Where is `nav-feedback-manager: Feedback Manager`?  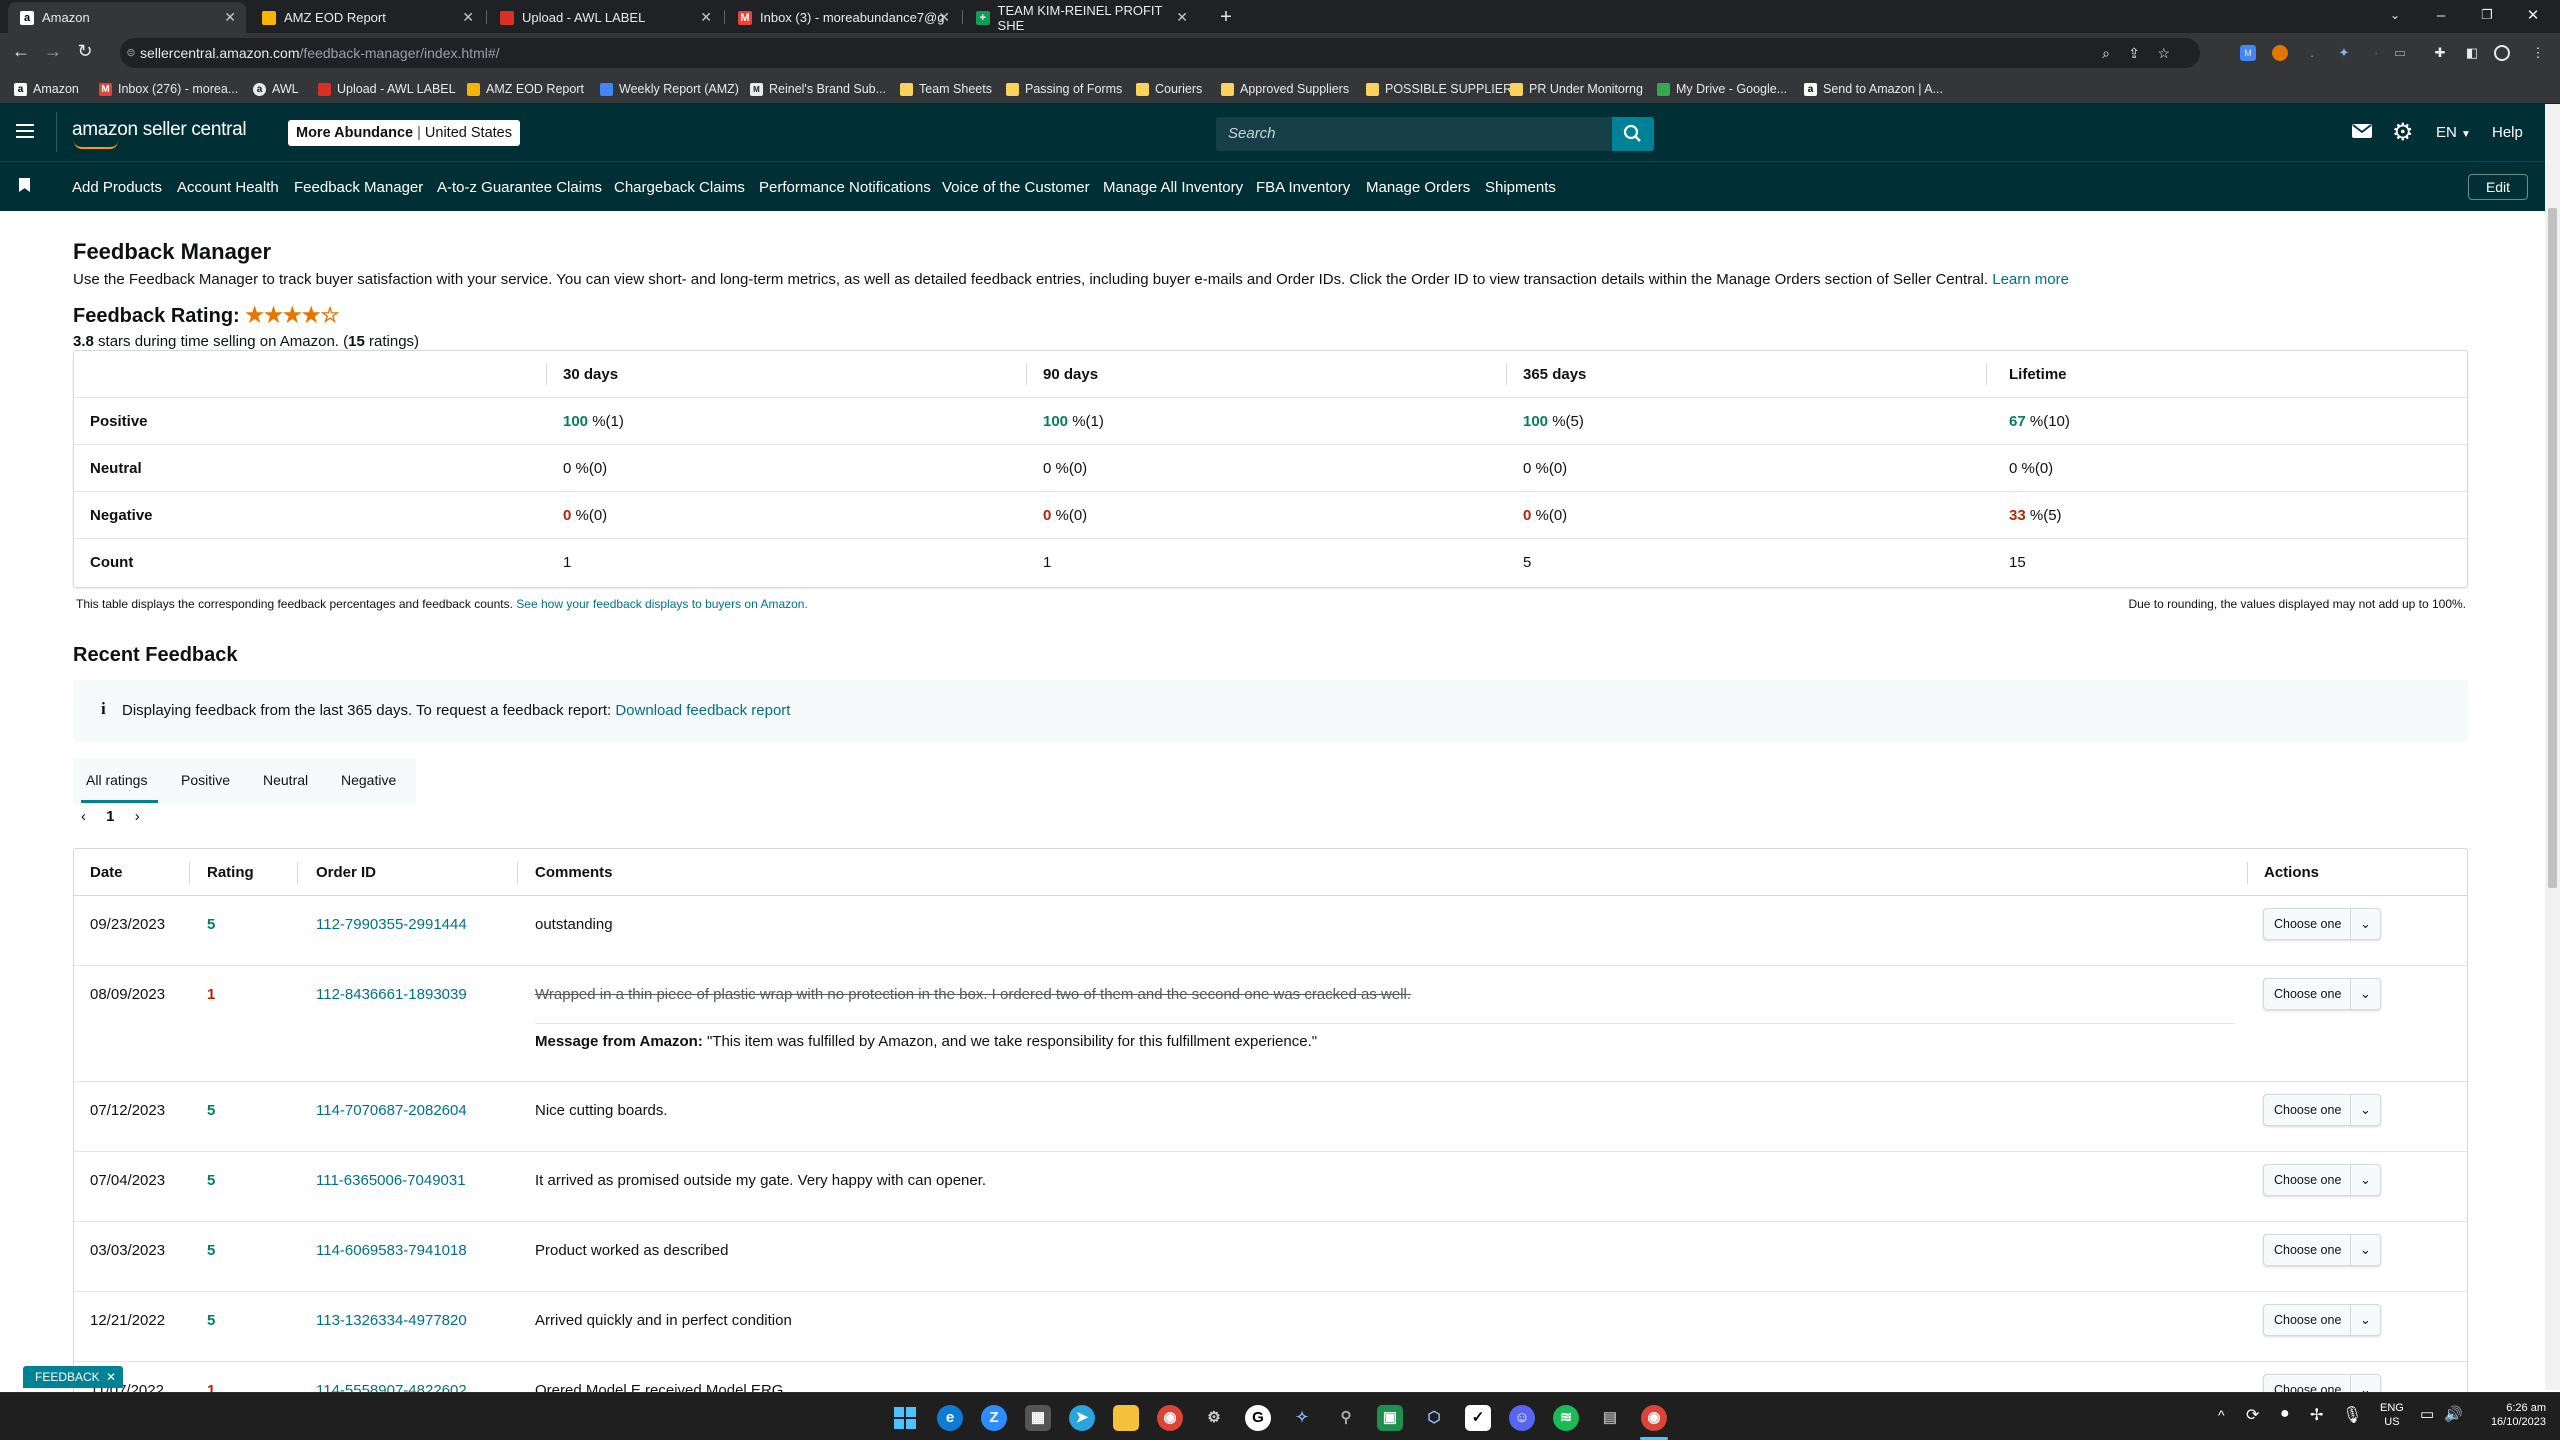 nav-feedback-manager: Feedback Manager is located at coordinates (358, 187).